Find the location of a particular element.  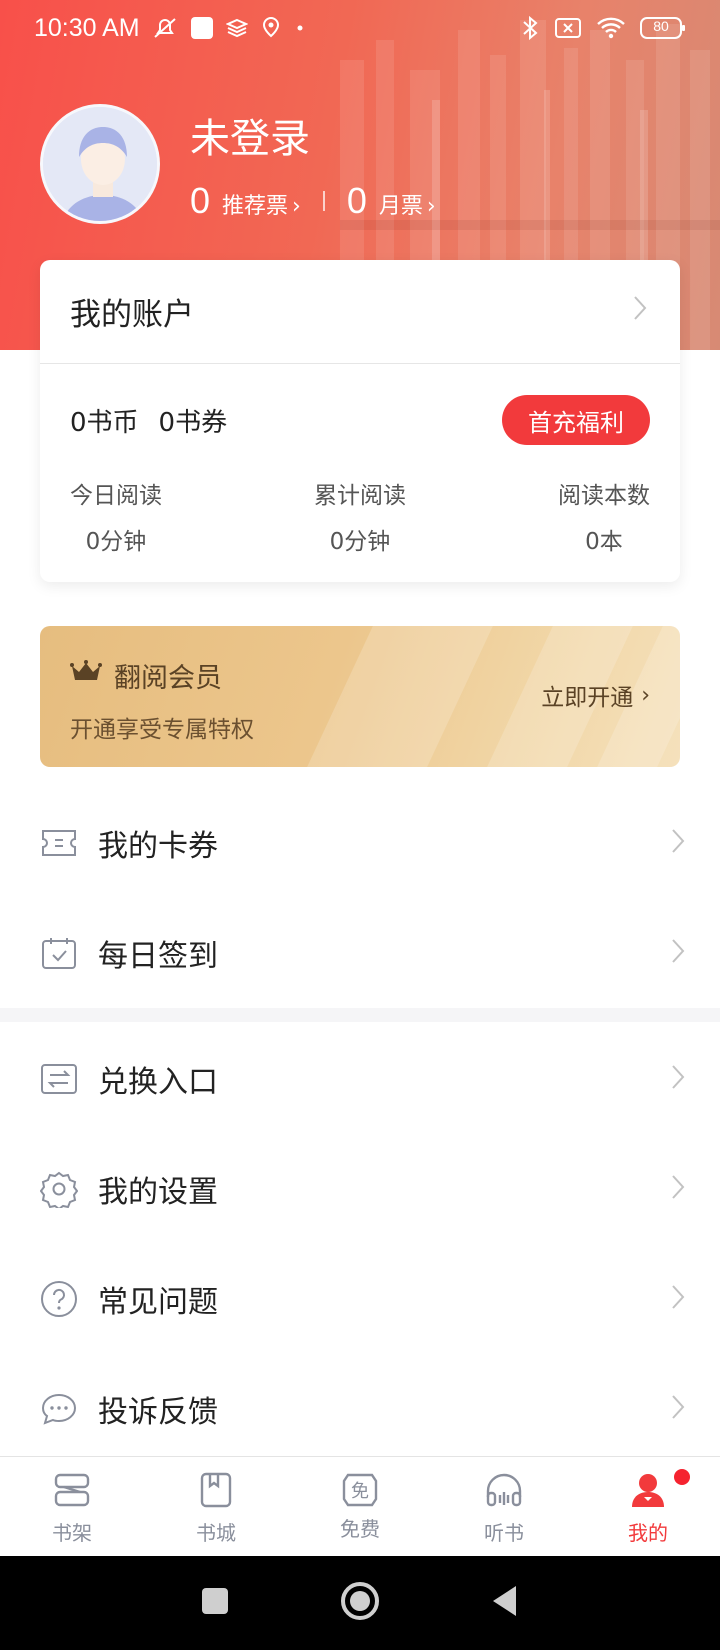

first-charge-button: 首充福利 is located at coordinates (576, 420).